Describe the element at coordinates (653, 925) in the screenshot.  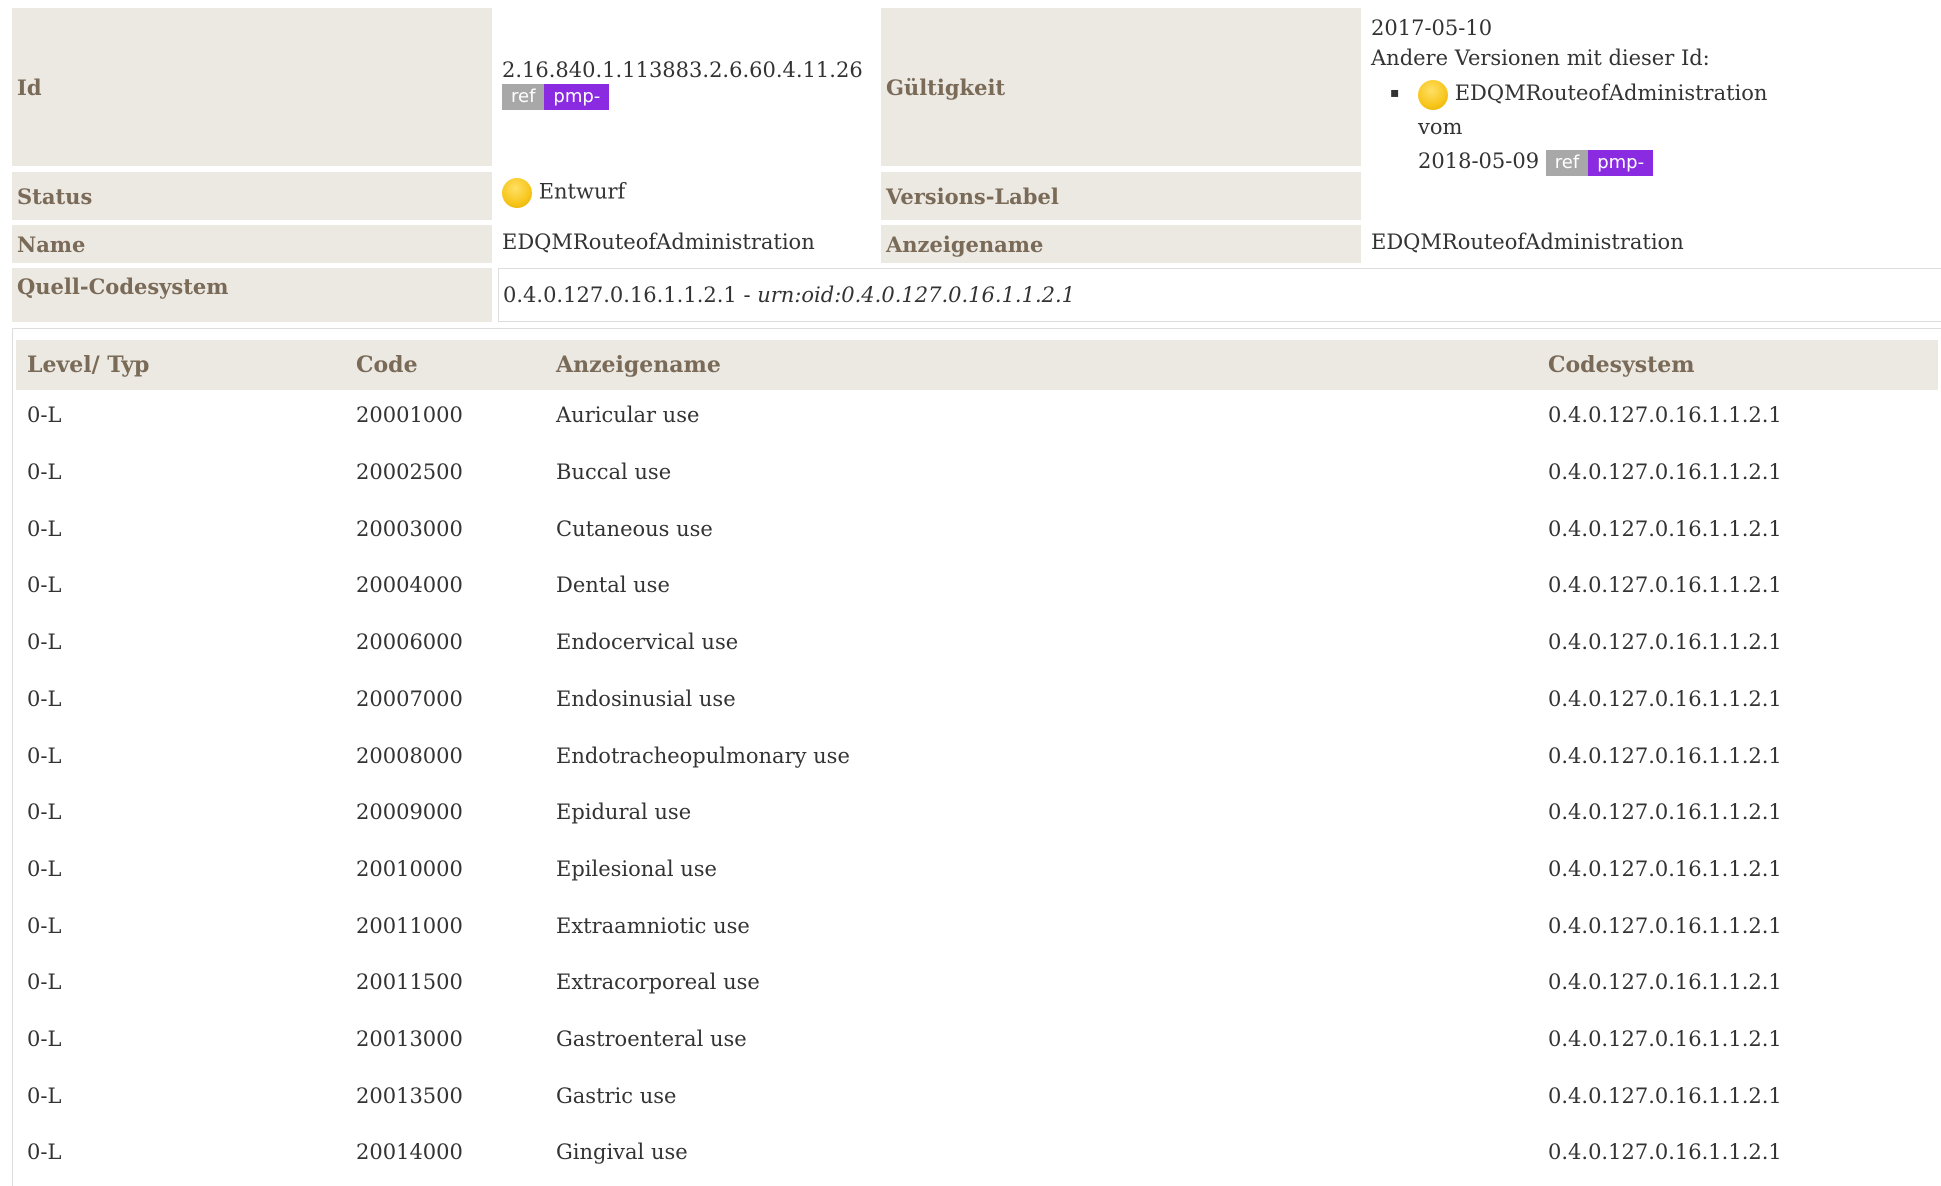
I see `cell-display-name: Extraamniotic use` at that location.